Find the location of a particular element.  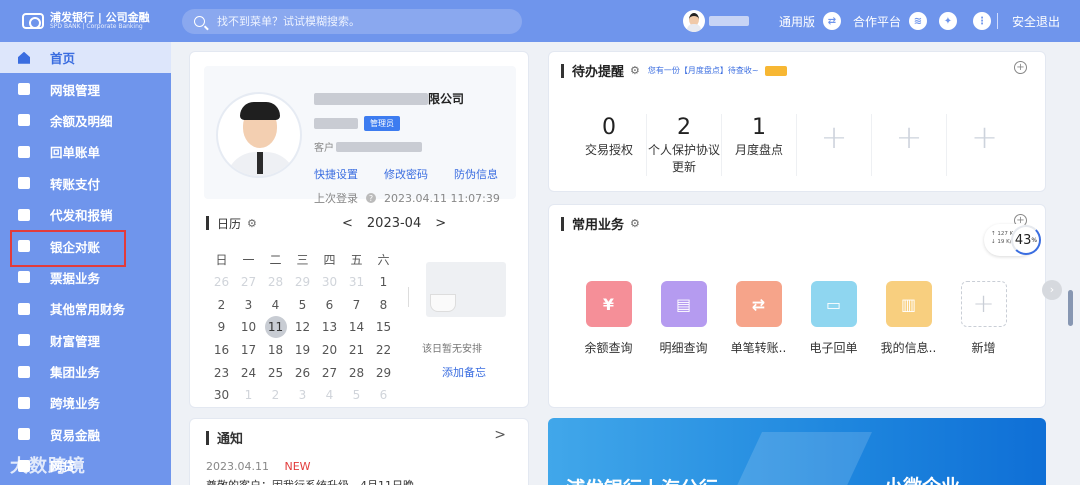

user-avatar is located at coordinates (693, 21).